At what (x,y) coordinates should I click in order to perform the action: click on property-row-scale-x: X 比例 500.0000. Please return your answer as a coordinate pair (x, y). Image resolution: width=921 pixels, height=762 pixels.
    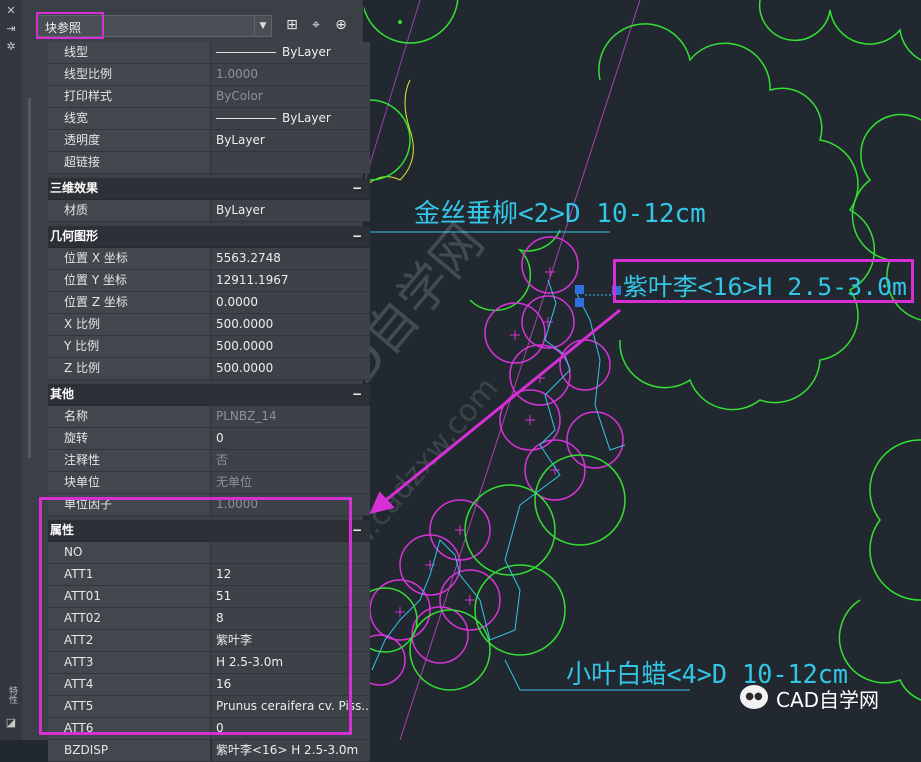
    Looking at the image, I should click on (209, 325).